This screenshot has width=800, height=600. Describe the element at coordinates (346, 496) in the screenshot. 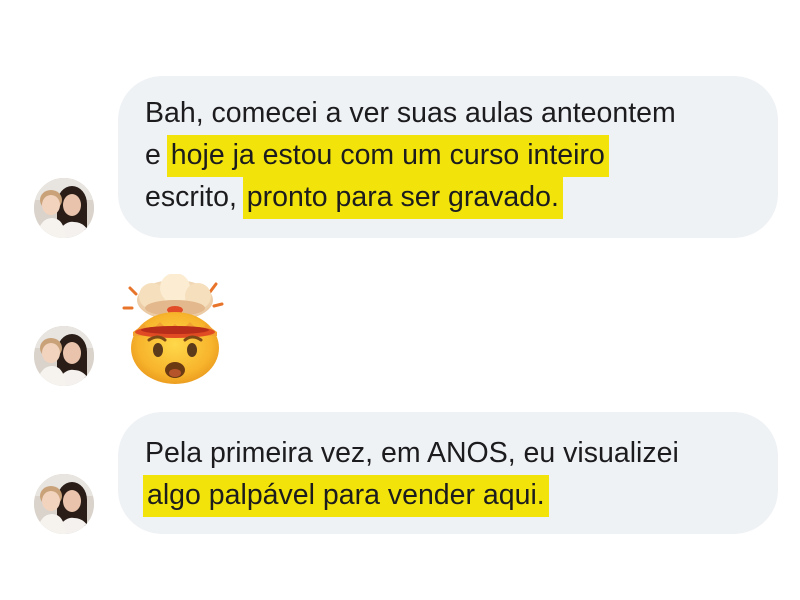

I see `highlighted-text: algo palpável para vender aqui.` at that location.